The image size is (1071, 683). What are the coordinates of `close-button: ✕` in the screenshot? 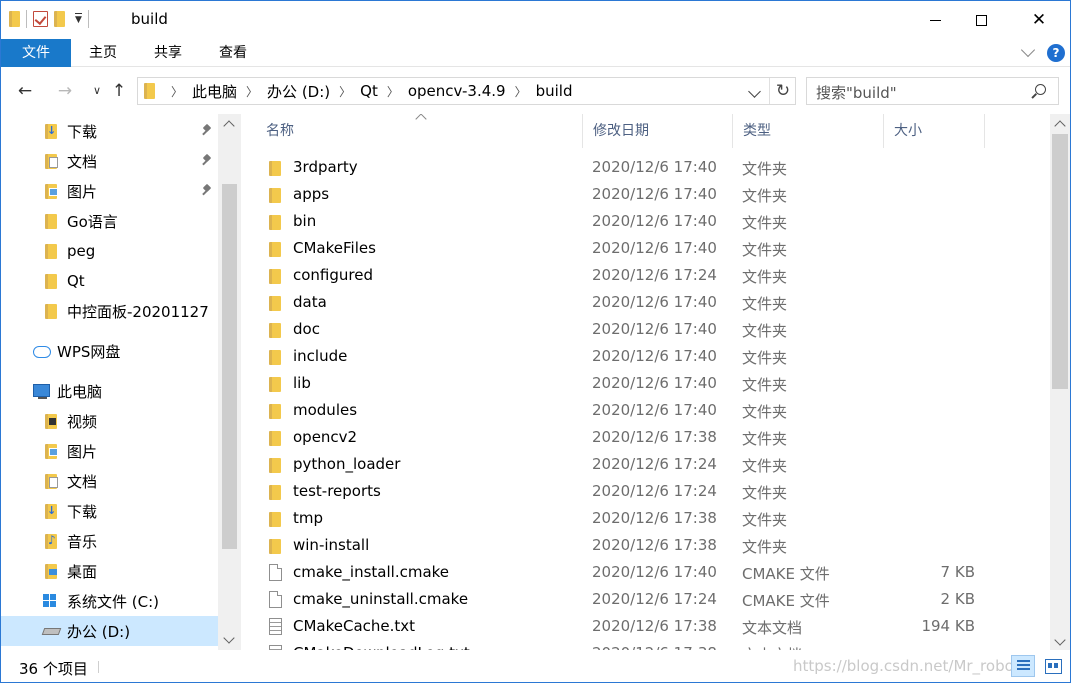 It's located at (1039, 20).